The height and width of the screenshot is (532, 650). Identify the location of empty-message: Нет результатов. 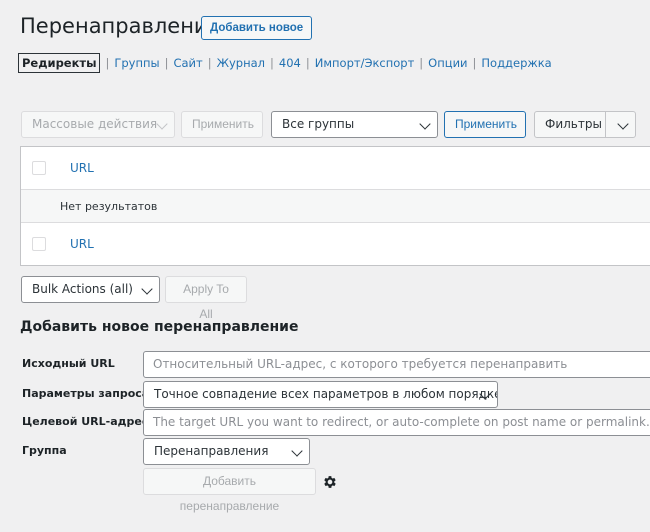
(109, 206).